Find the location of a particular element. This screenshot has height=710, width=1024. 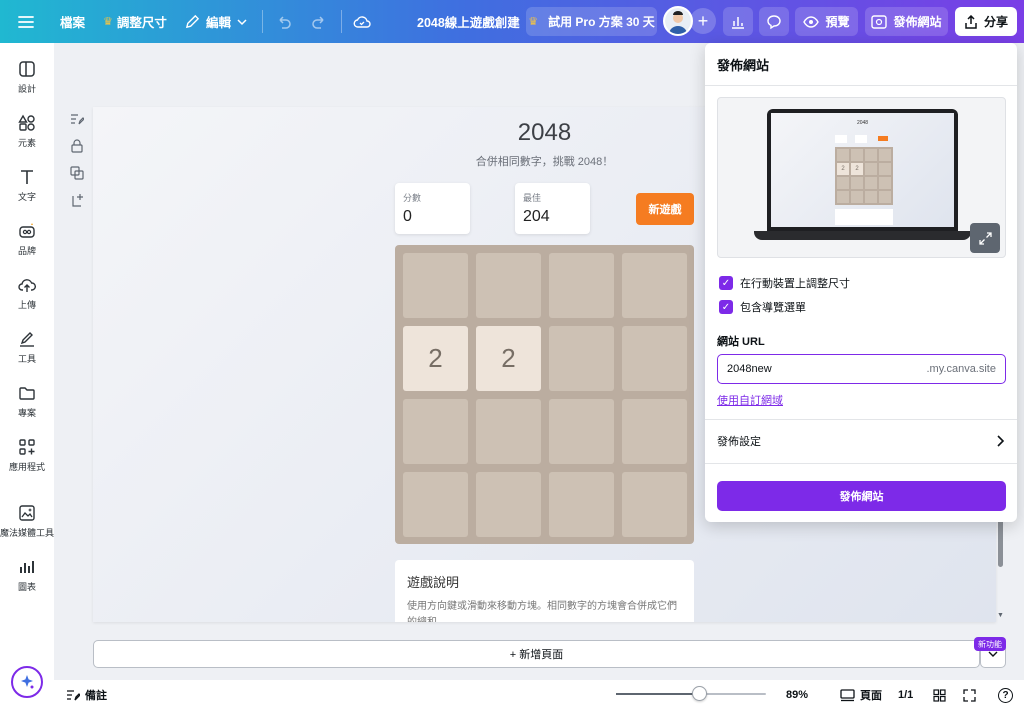

brand-icon is located at coordinates (27, 230).